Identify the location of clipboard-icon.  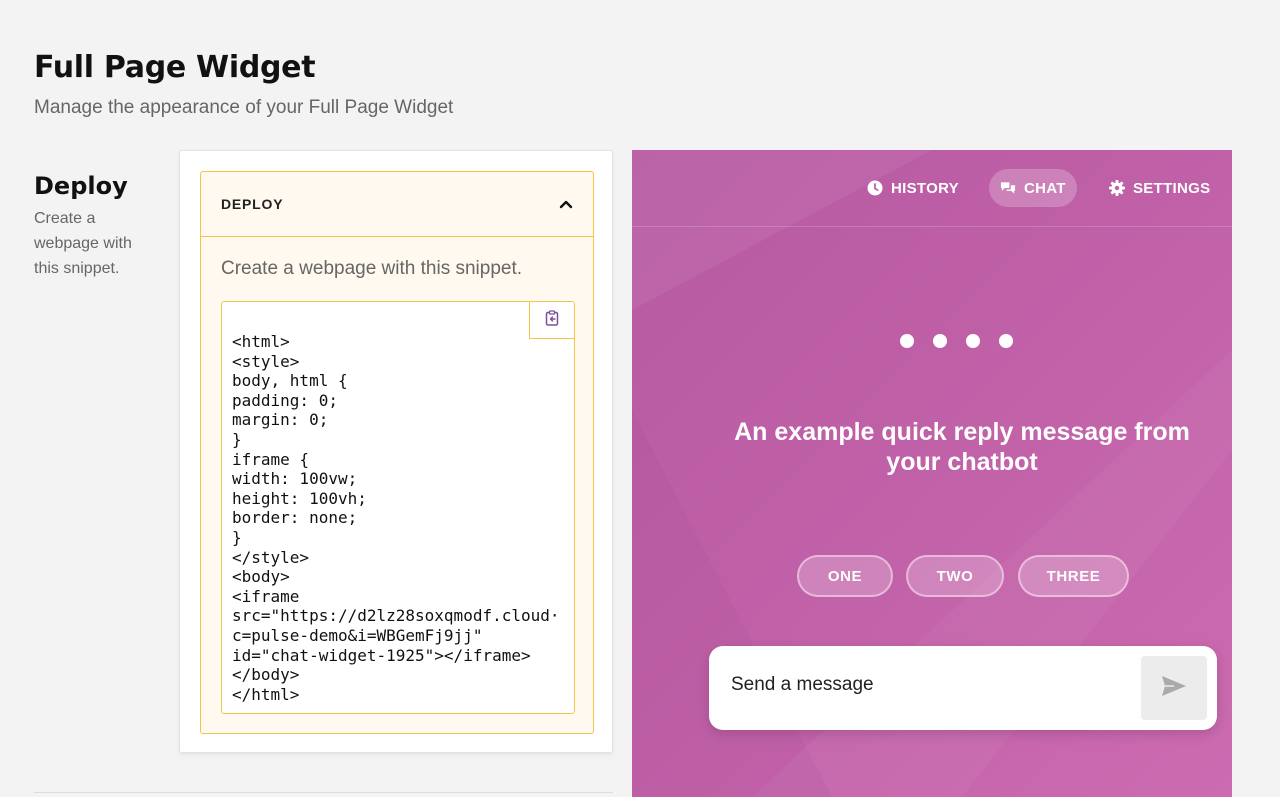
(552, 320).